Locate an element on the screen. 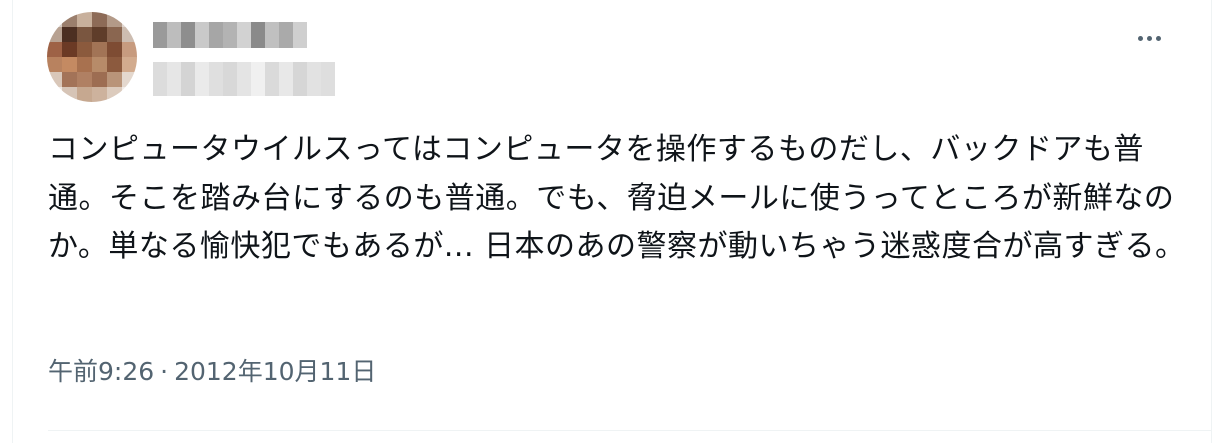  author-name-redacted is located at coordinates (244, 66).